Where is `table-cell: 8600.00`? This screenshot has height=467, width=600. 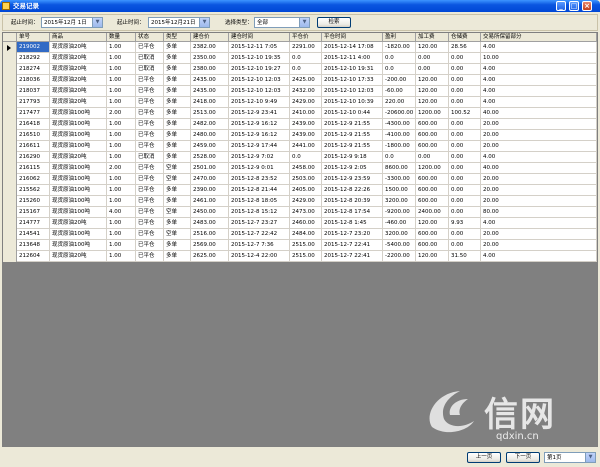 table-cell: 8600.00 is located at coordinates (399, 168).